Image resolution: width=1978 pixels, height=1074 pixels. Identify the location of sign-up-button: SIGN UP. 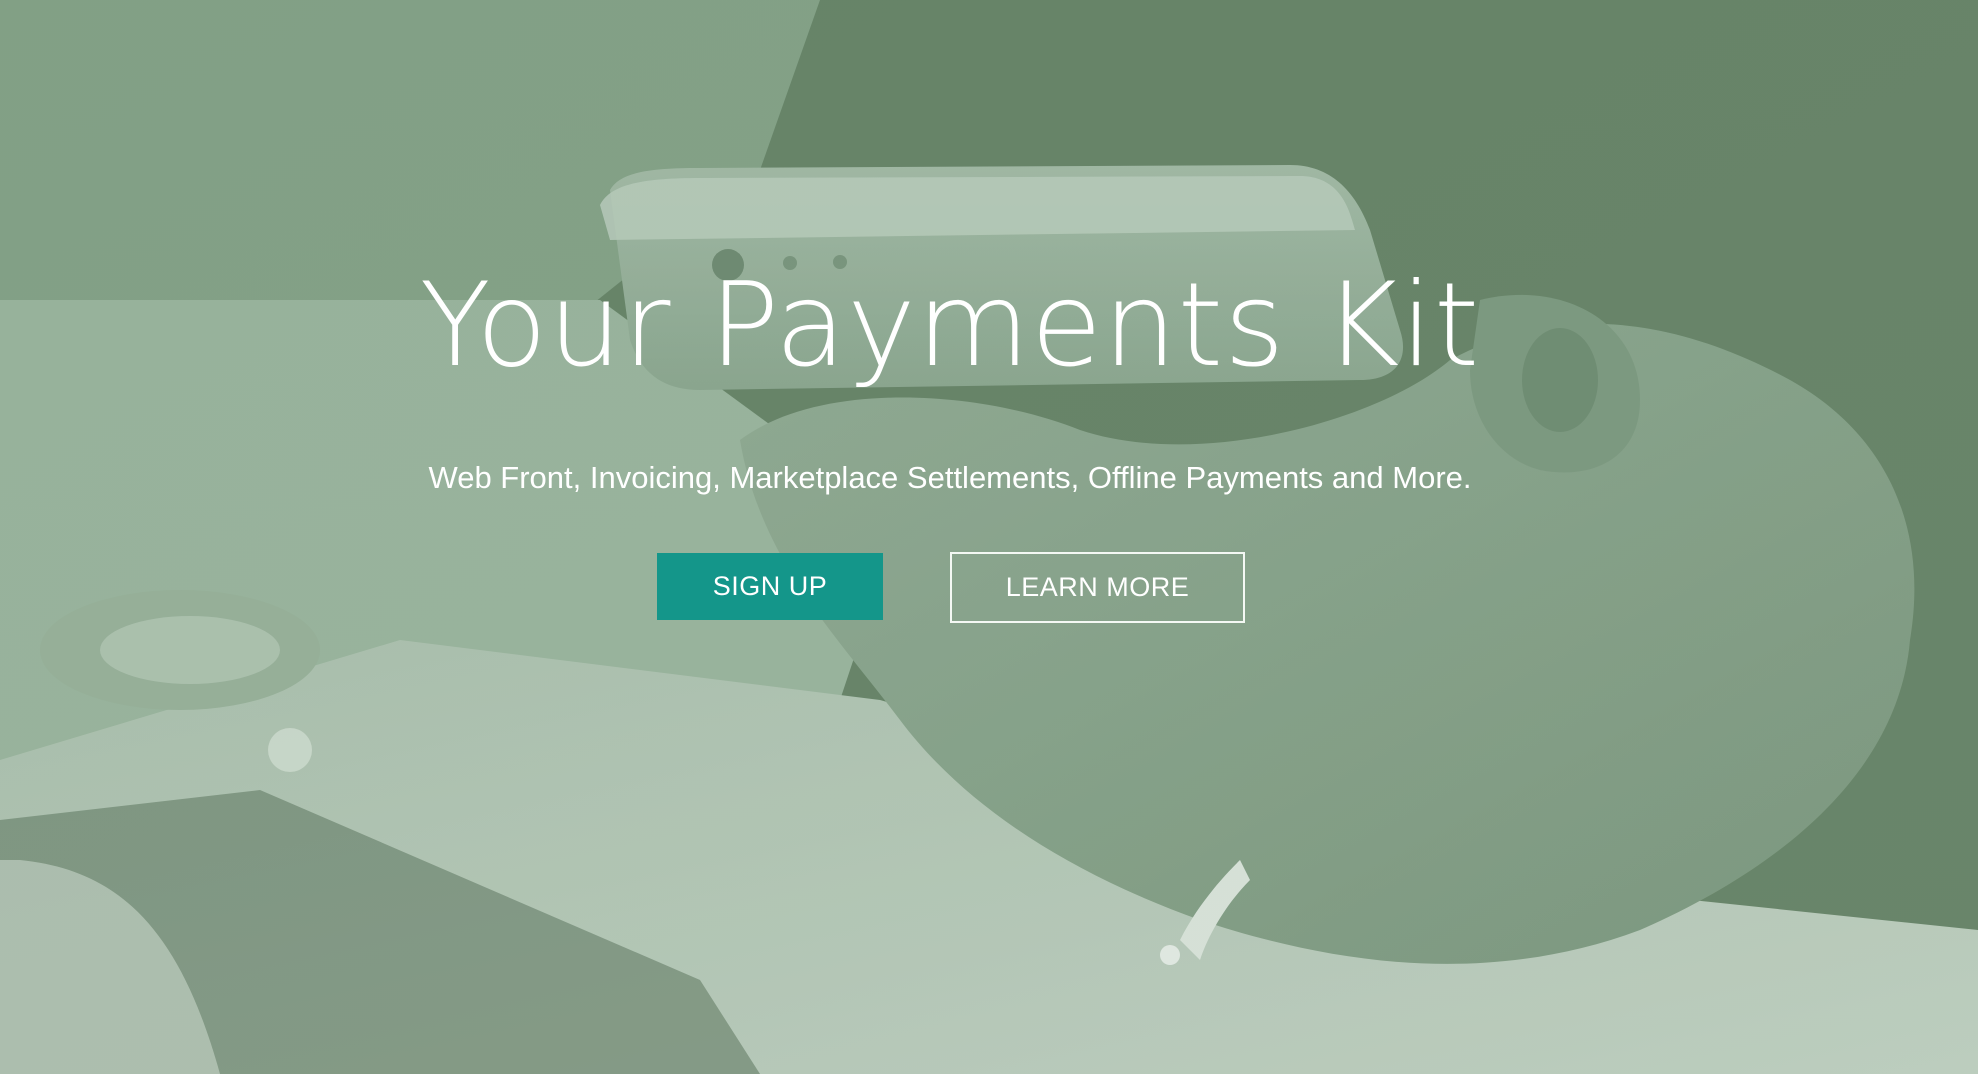
(770, 586).